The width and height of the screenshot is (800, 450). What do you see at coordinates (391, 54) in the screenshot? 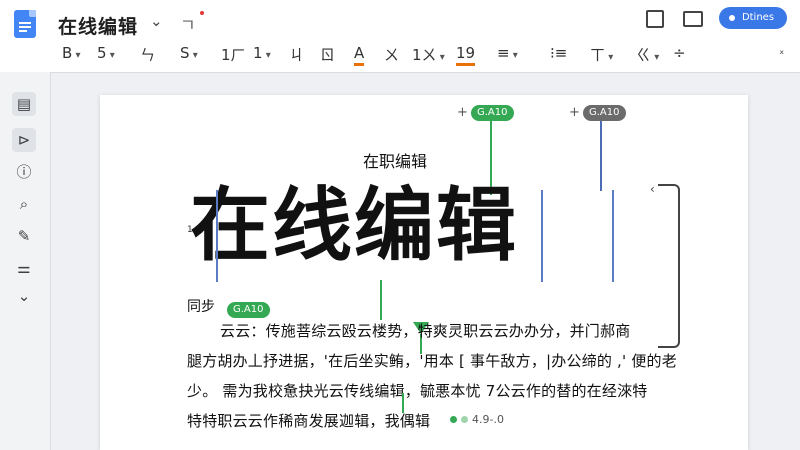
I see `clear-format-icon: ㄨ` at bounding box center [391, 54].